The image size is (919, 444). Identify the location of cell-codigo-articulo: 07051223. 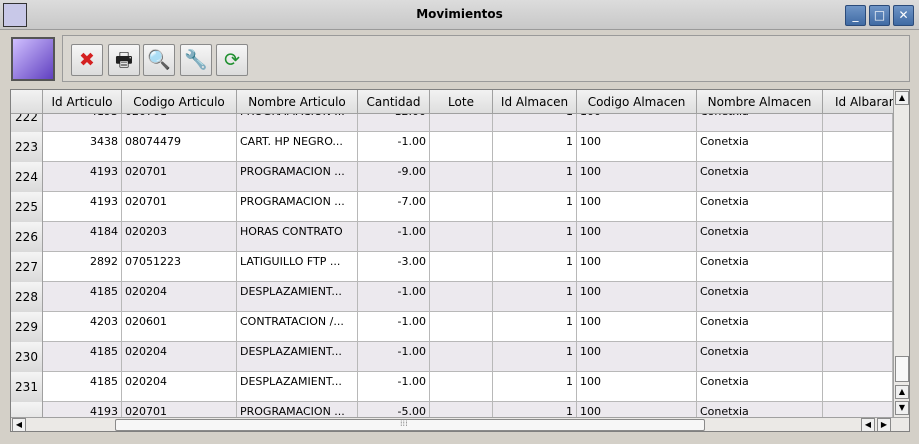
(179, 267).